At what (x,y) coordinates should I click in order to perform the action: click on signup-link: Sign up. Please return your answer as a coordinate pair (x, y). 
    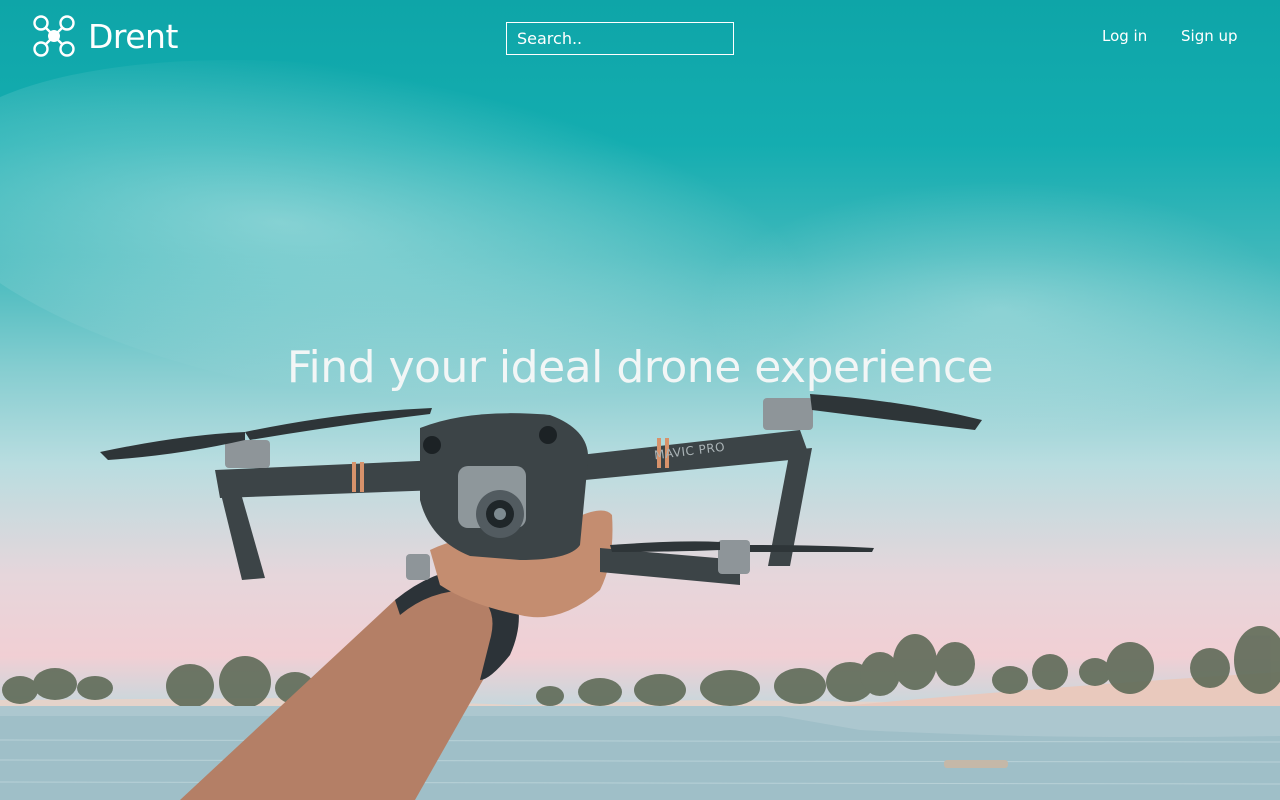
    Looking at the image, I should click on (1209, 36).